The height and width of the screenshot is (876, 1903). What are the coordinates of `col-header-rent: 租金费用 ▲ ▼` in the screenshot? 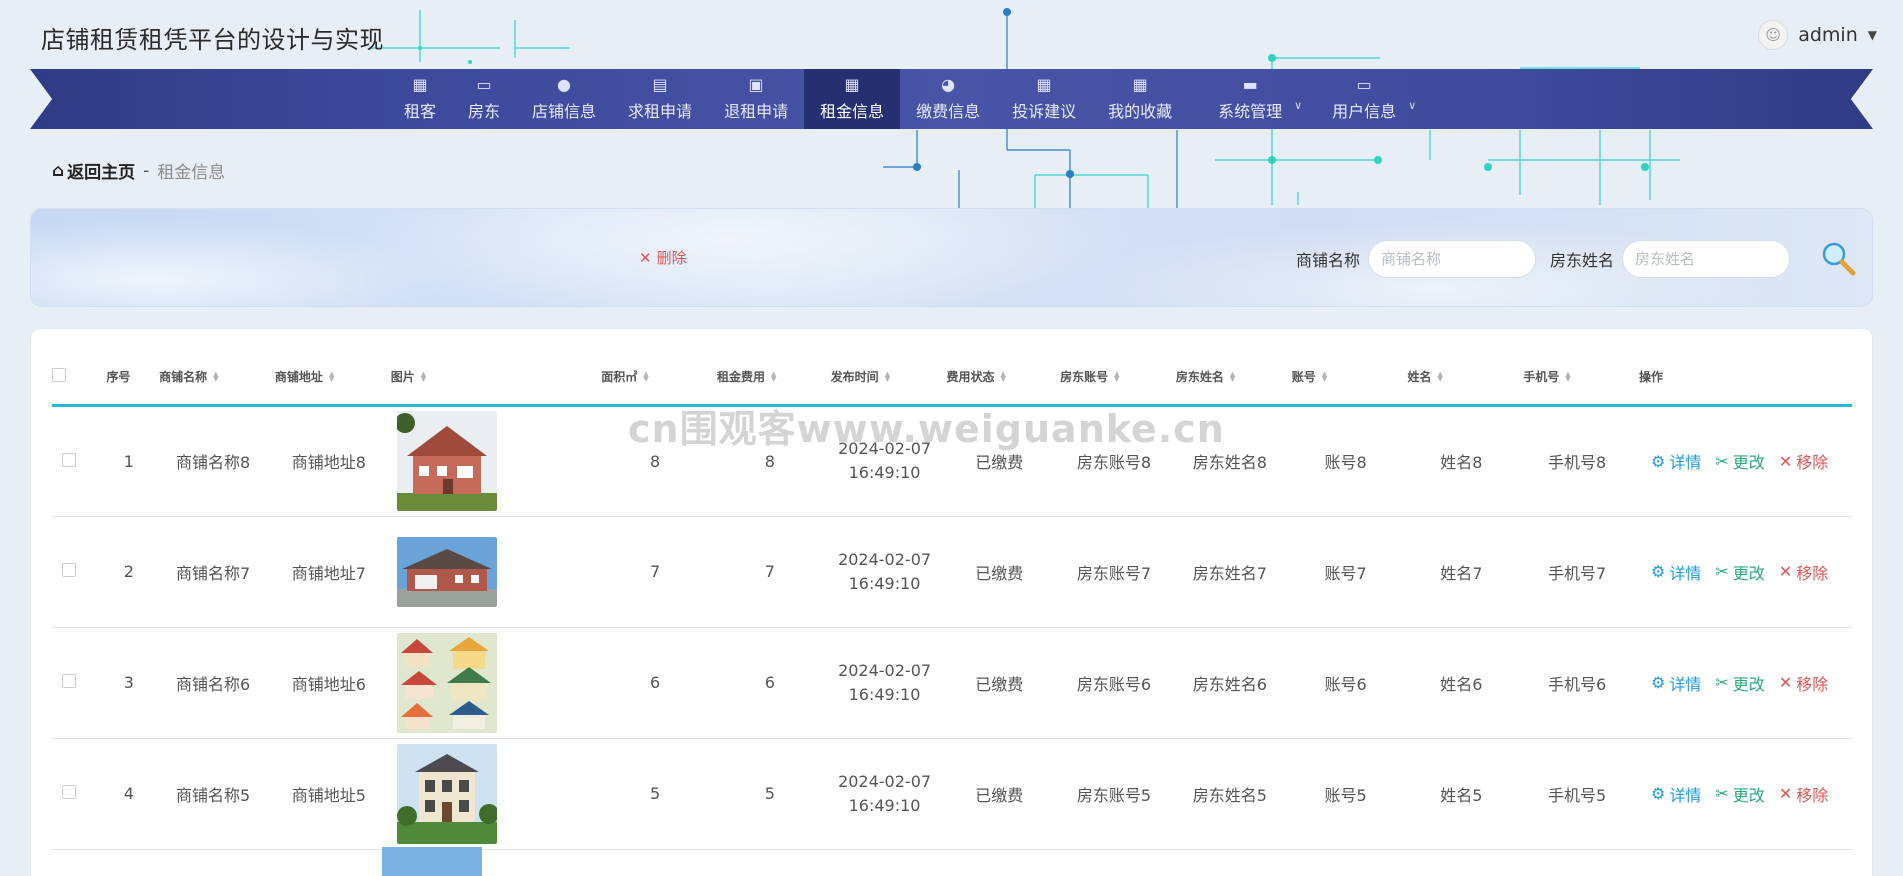 It's located at (770, 377).